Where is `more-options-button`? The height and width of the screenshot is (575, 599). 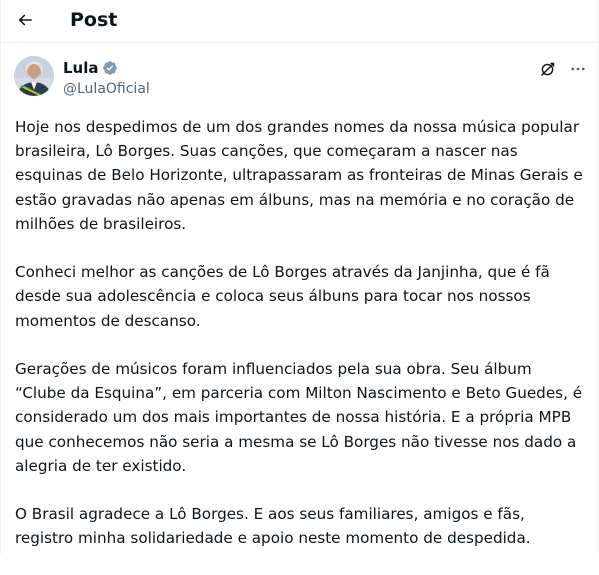 more-options-button is located at coordinates (578, 69).